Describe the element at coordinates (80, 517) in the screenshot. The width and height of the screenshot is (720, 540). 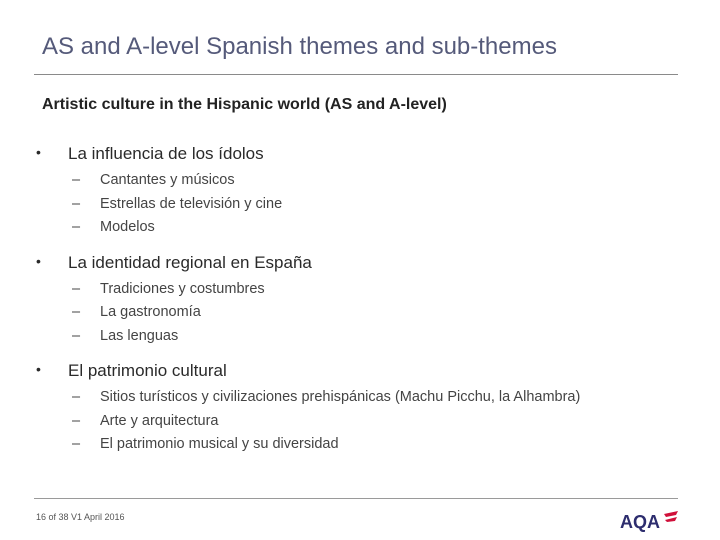
I see `page-info: 16 of 38 V1 April 2016` at that location.